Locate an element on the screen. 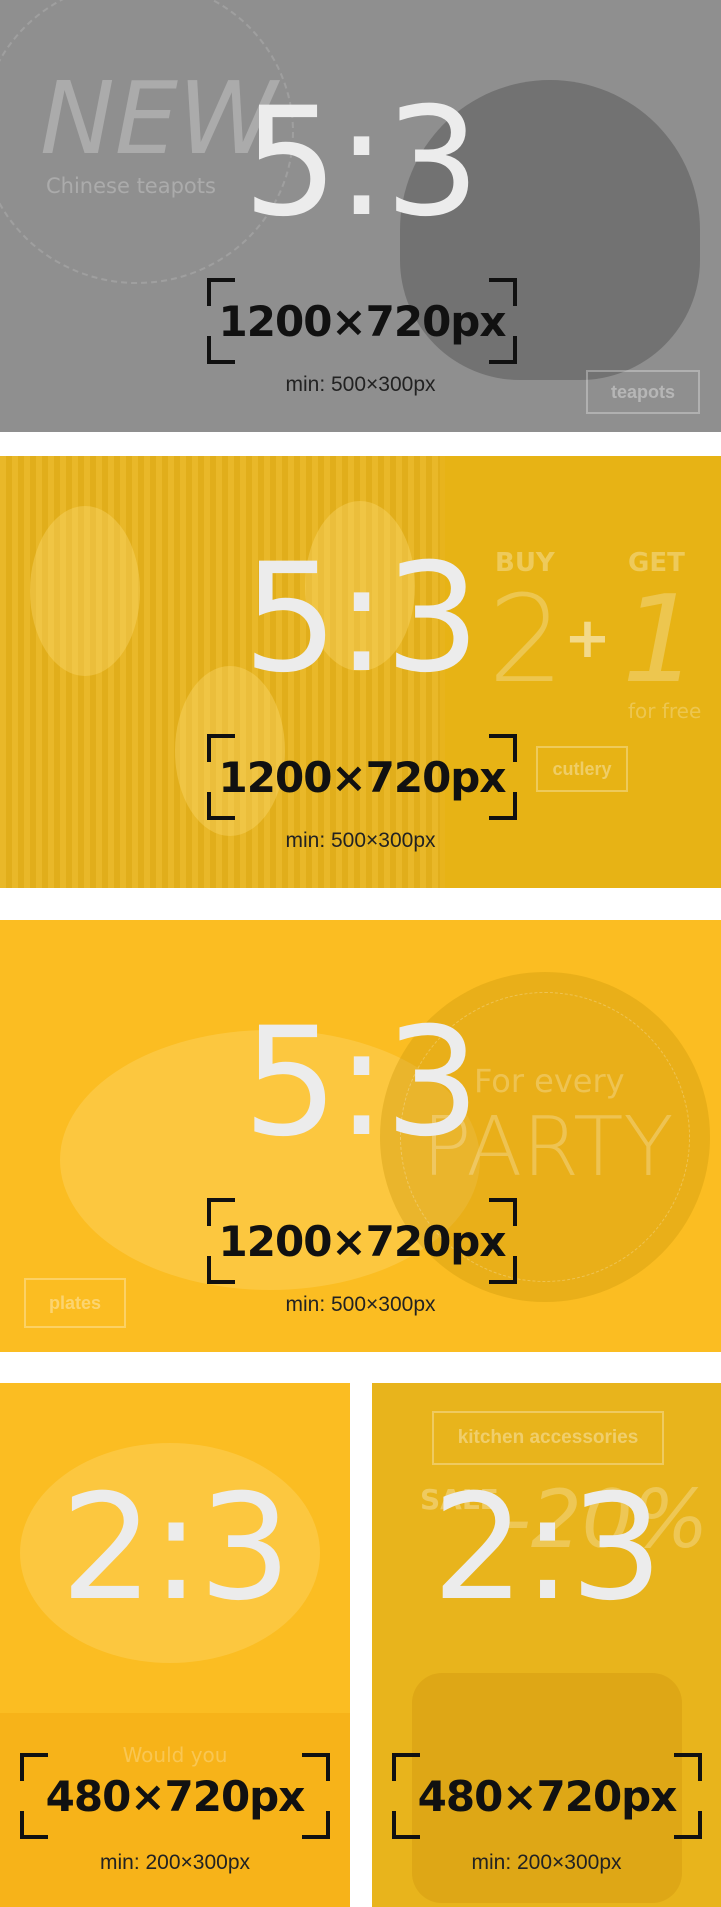 The image size is (721, 1907). for-free-label: for free is located at coordinates (665, 711).